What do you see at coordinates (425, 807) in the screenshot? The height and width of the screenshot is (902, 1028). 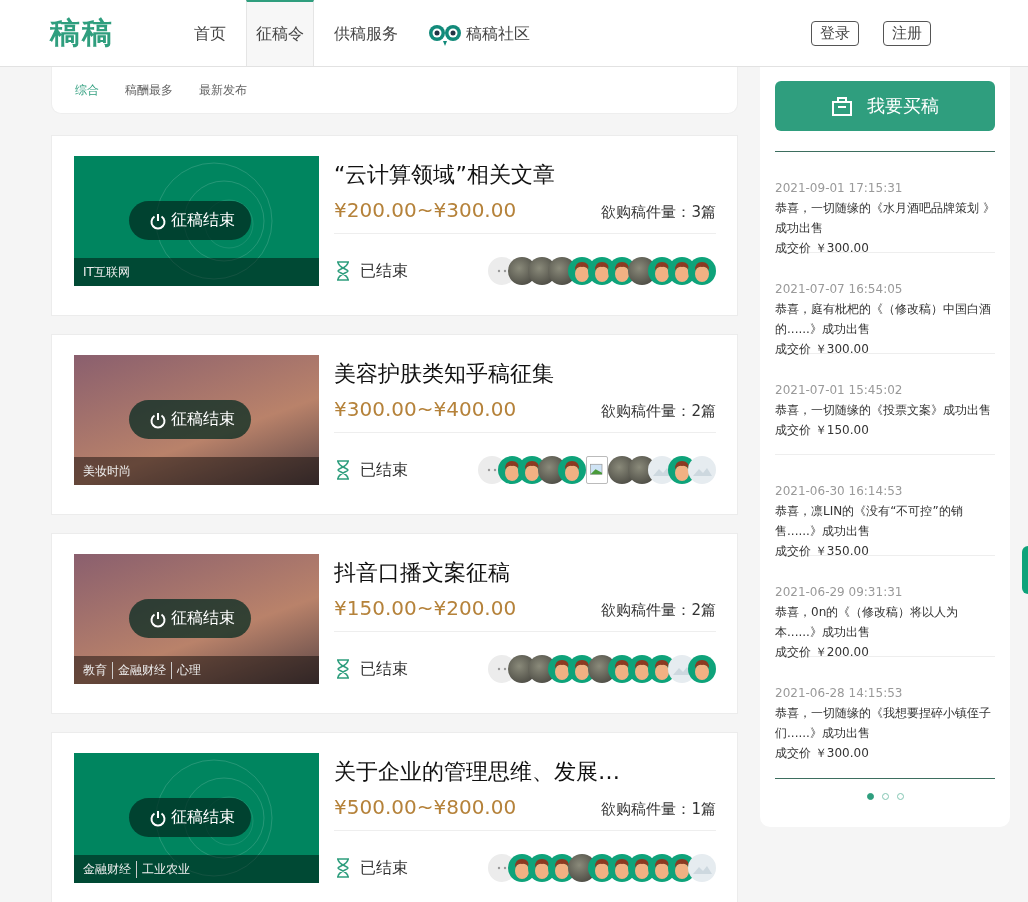 I see `price-range: ¥500.00~¥800.00` at bounding box center [425, 807].